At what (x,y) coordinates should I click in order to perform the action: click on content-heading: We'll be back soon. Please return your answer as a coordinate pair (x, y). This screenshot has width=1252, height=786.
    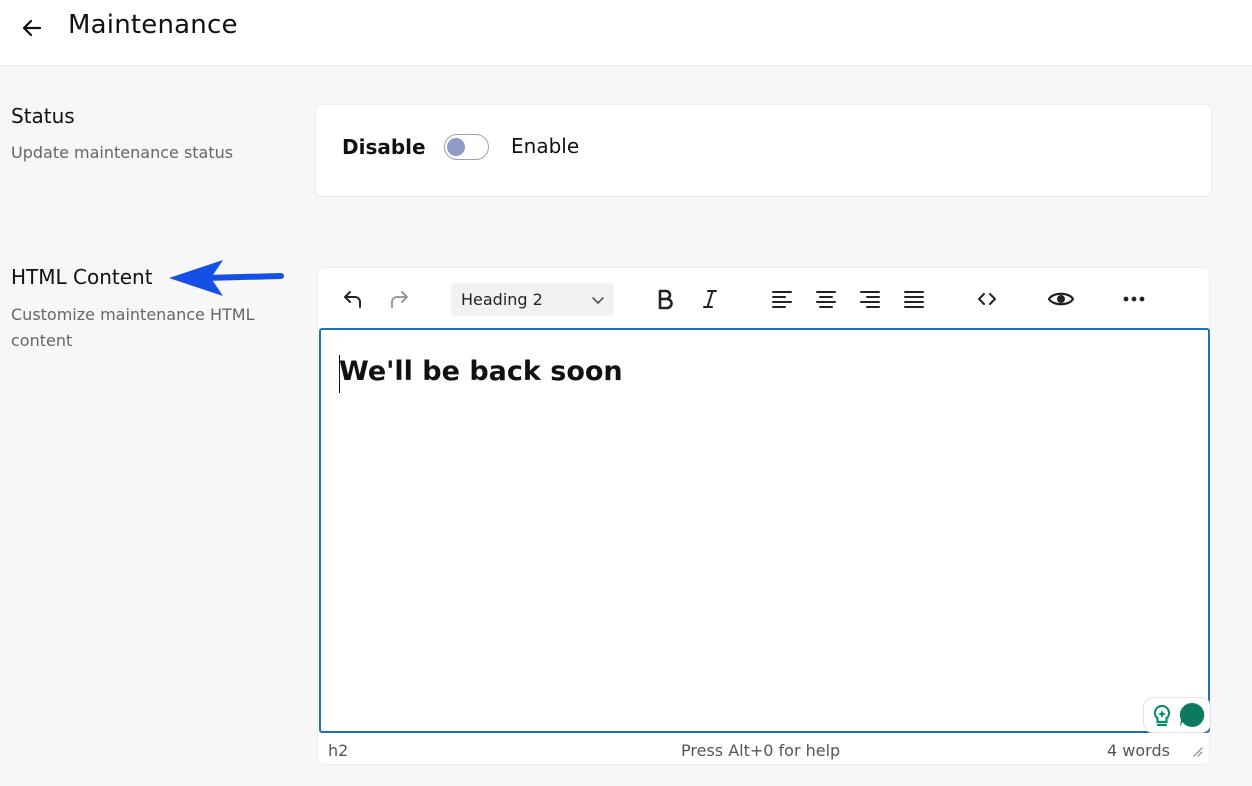
    Looking at the image, I should click on (481, 371).